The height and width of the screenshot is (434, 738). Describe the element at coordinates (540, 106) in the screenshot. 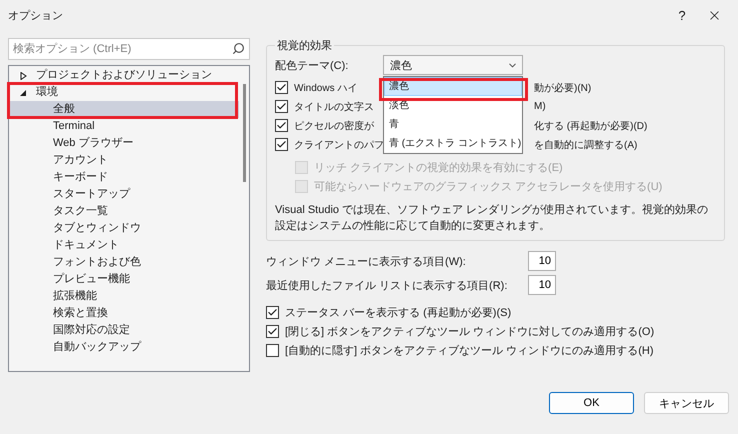

I see `option-label: M)` at that location.